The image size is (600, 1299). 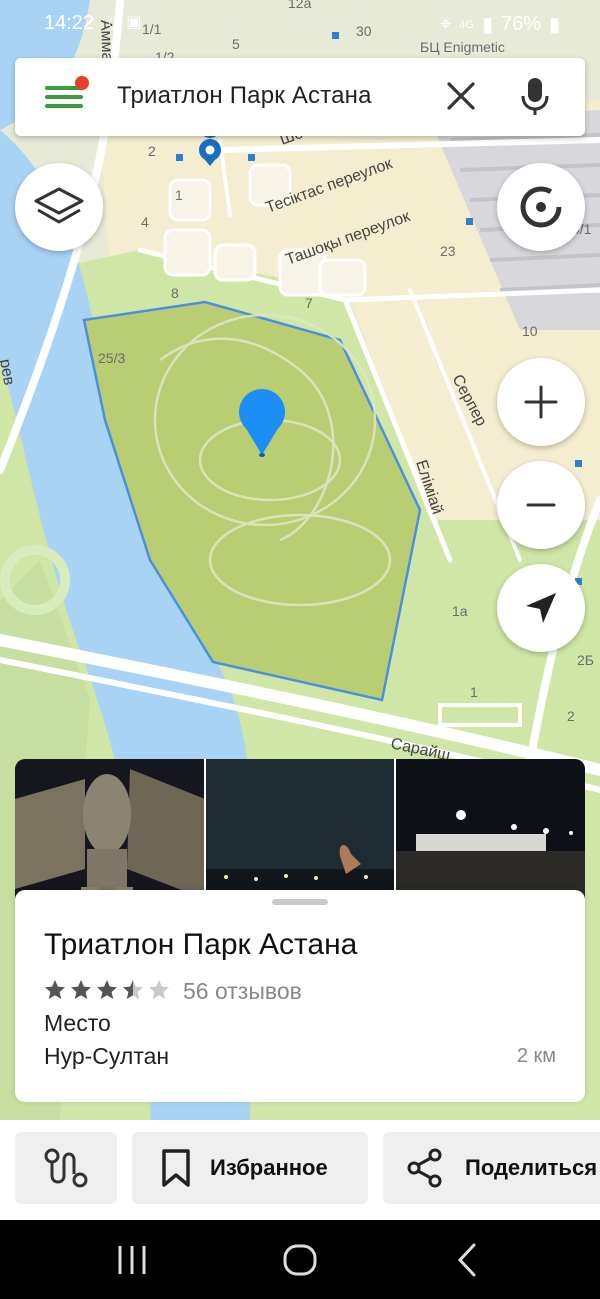 I want to click on house-number: 2Б, so click(x=585, y=660).